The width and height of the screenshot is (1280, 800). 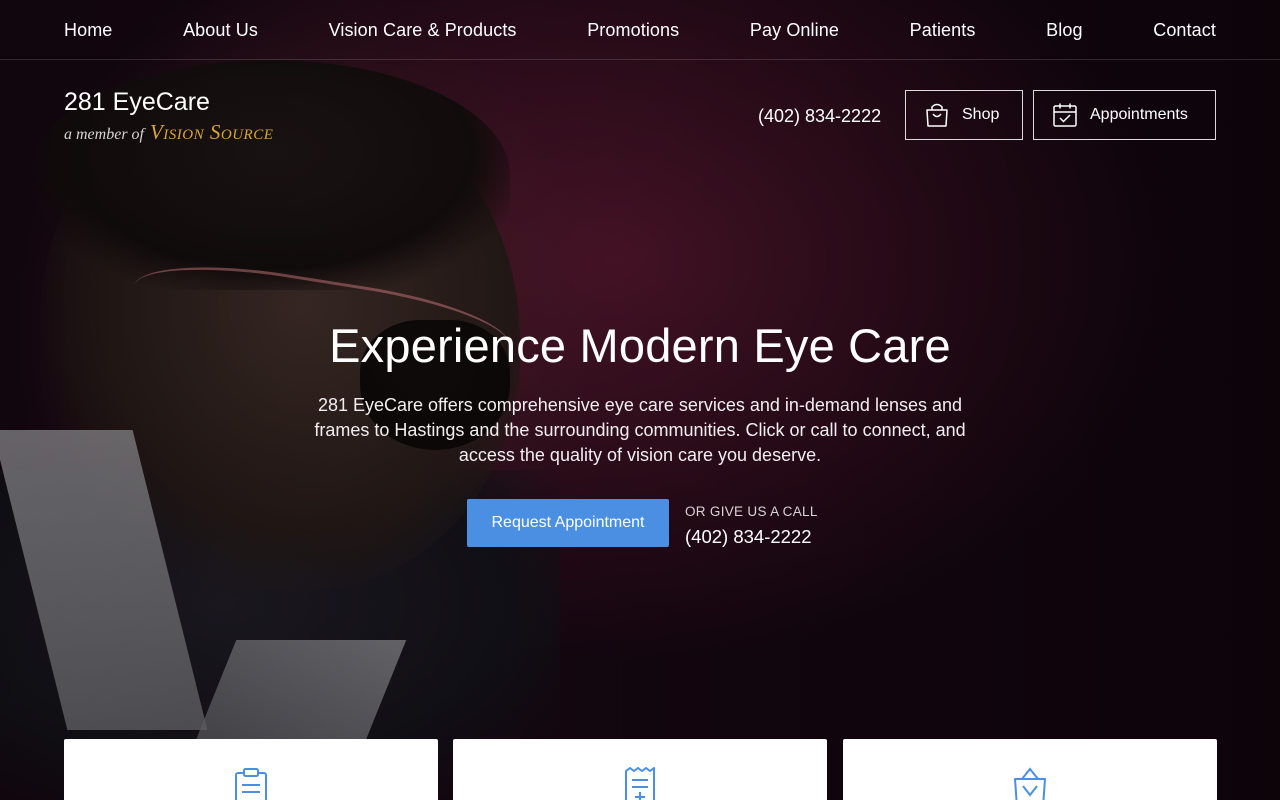 What do you see at coordinates (751, 511) in the screenshot?
I see `call-label: OR GIVE US A CALL` at bounding box center [751, 511].